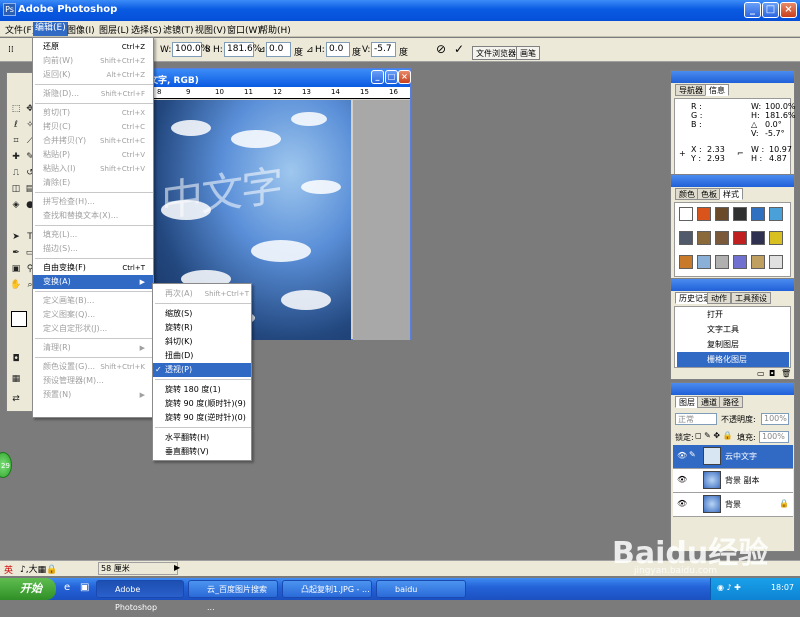 The height and width of the screenshot is (617, 800). I want to click on menu-edit: 编辑(E), so click(50, 29).